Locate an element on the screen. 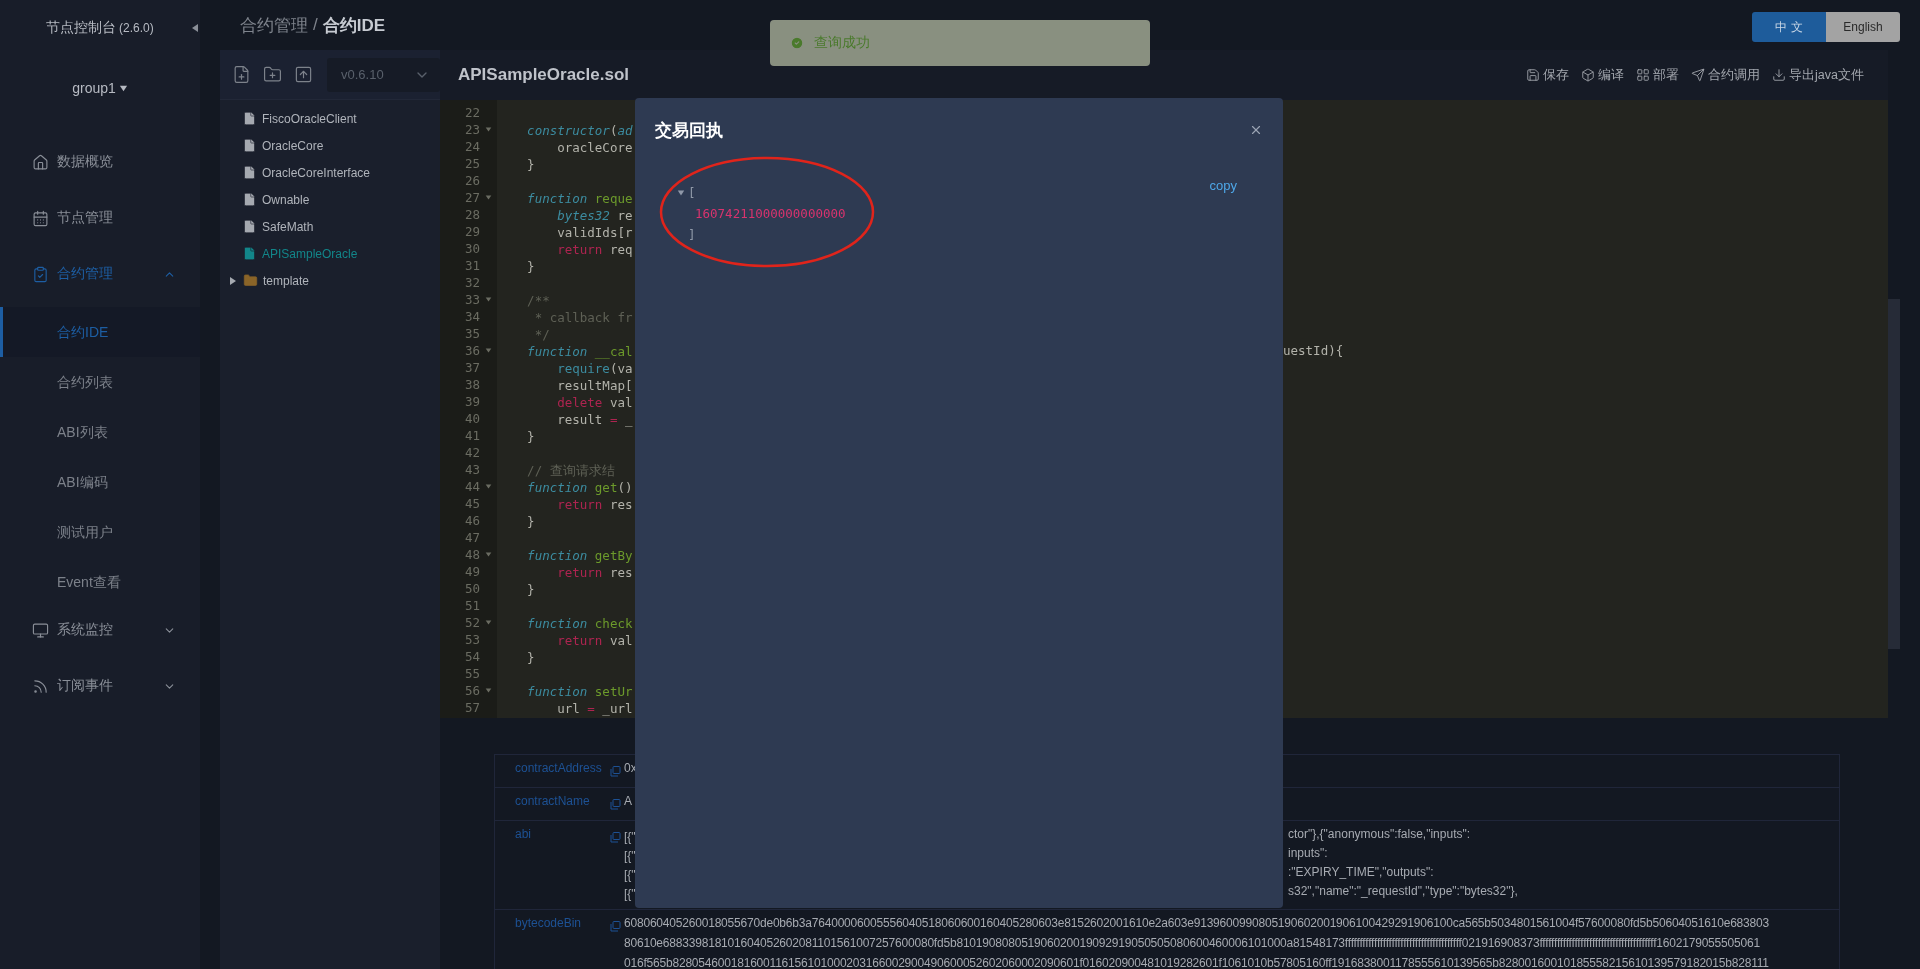 The width and height of the screenshot is (1920, 969). line-number: 29 is located at coordinates (471, 231).